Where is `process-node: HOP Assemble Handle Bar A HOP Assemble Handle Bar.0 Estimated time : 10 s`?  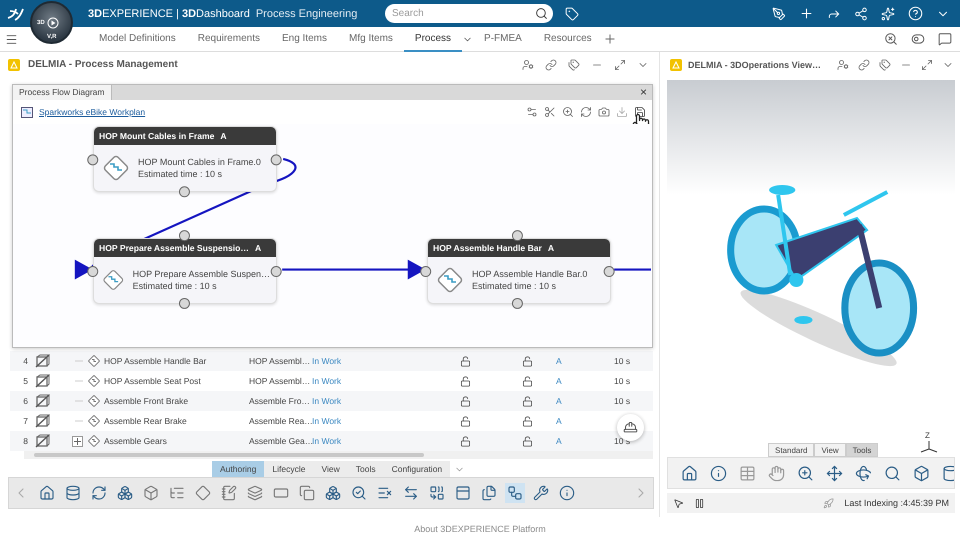
process-node: HOP Assemble Handle Bar A HOP Assemble Handle Bar.0 Estimated time : 10 s is located at coordinates (519, 271).